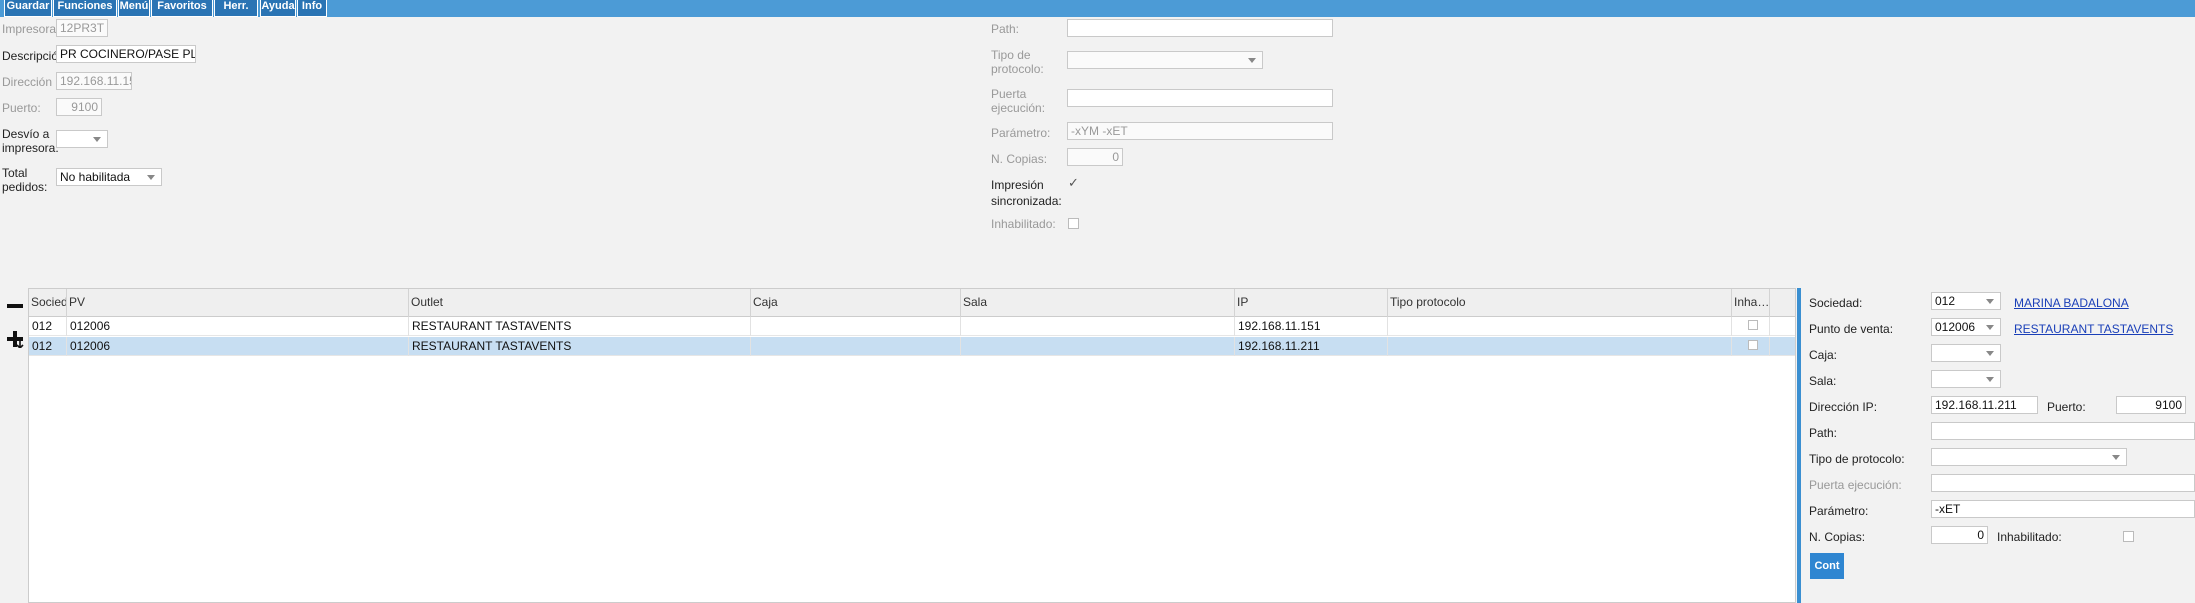 This screenshot has height=603, width=2195. Describe the element at coordinates (134, 8) in the screenshot. I see `menu-menu: Menú` at that location.